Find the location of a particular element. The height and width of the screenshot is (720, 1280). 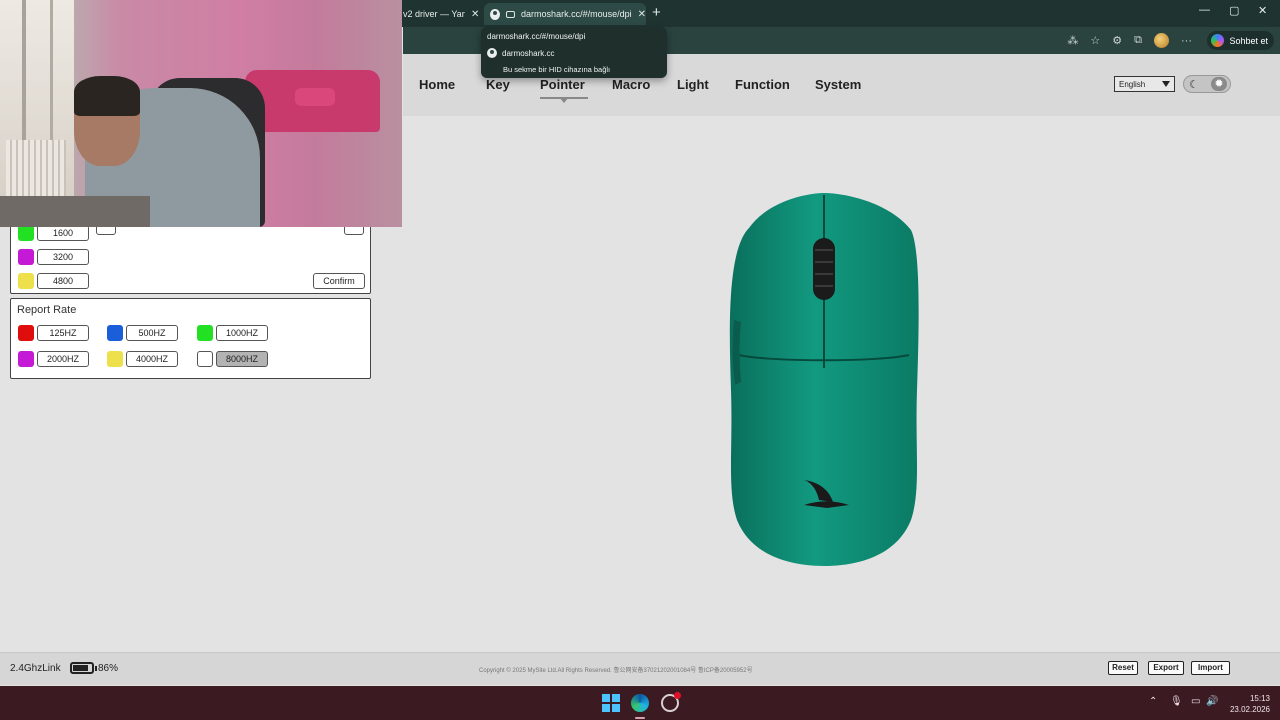

copilot-button: Sohbet et is located at coordinates (1240, 40).